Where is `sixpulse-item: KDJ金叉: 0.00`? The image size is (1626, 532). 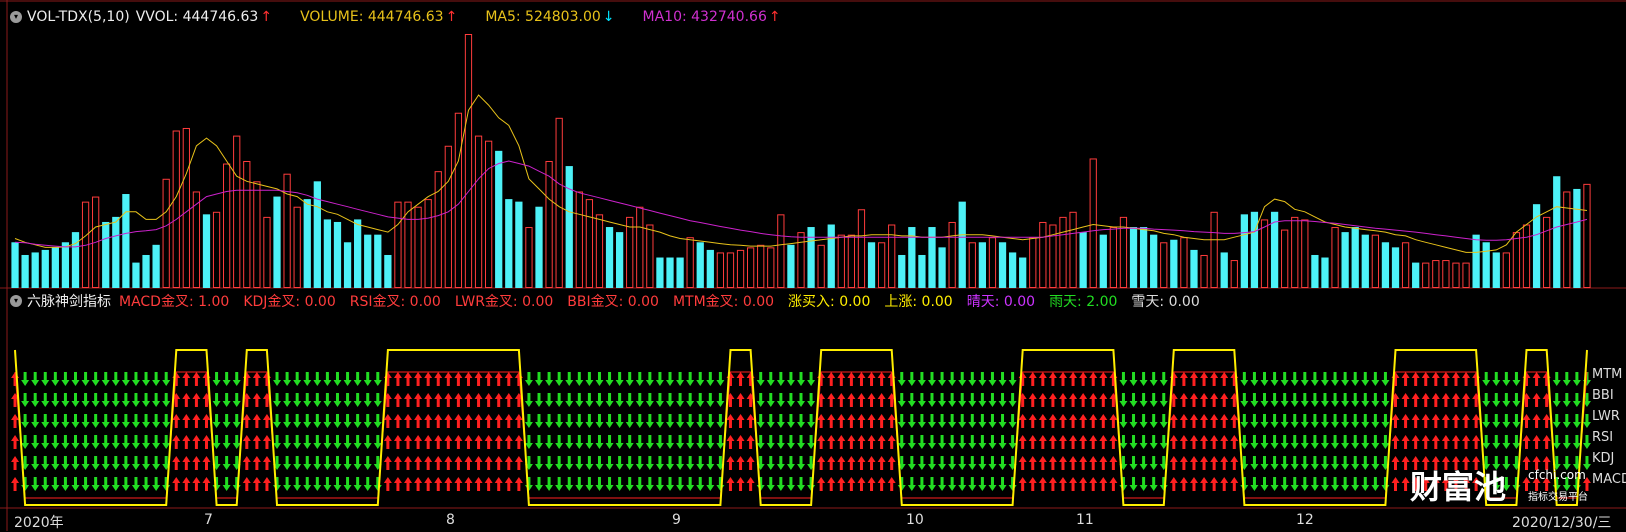 sixpulse-item: KDJ金叉: 0.00 is located at coordinates (289, 302).